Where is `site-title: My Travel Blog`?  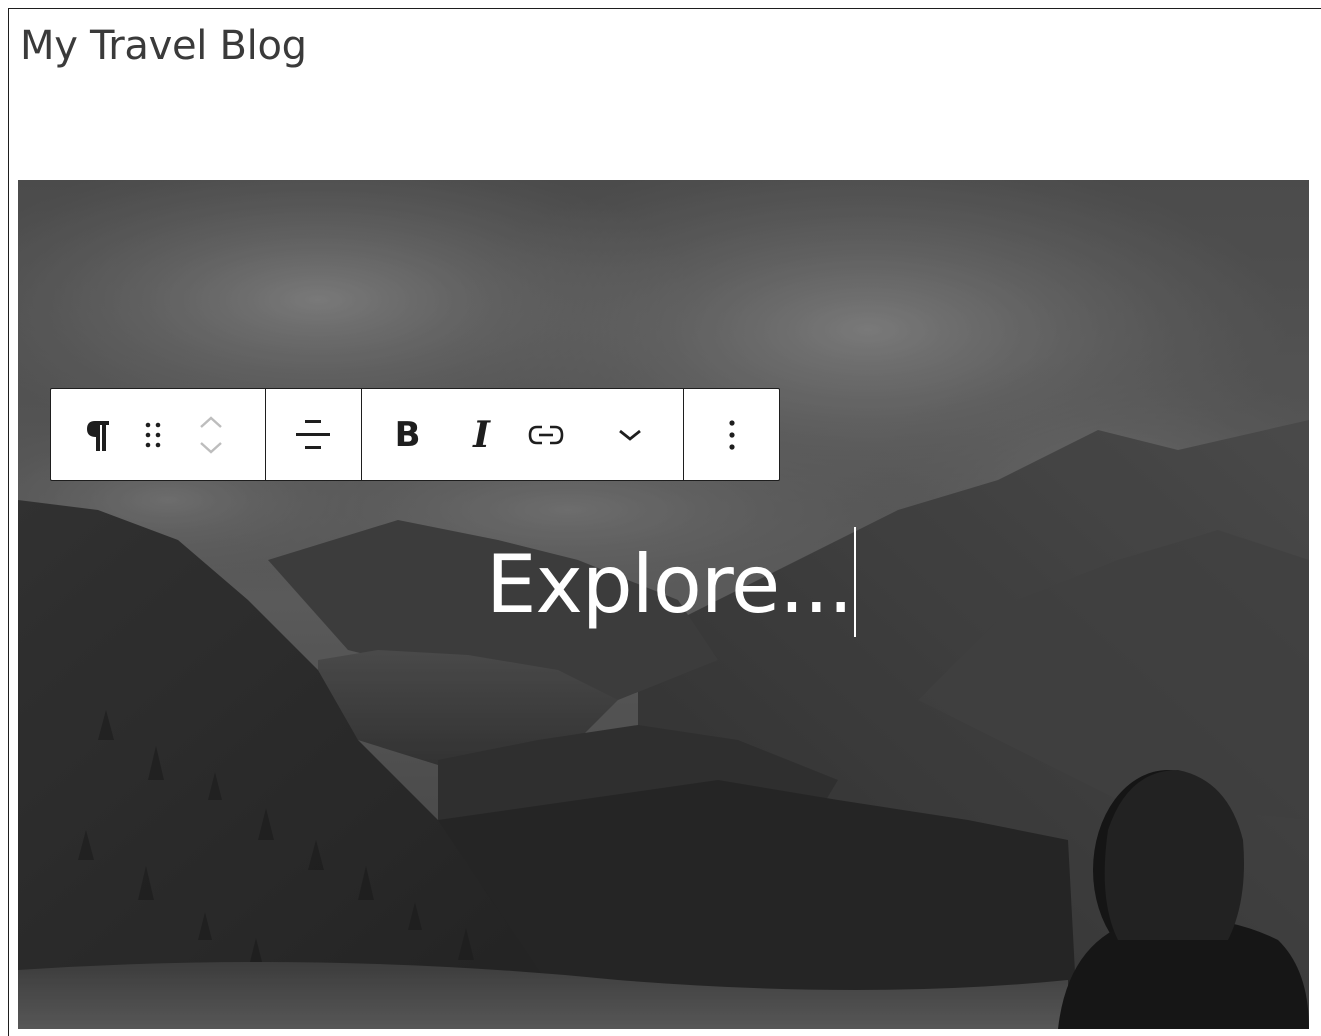 site-title: My Travel Blog is located at coordinates (163, 46).